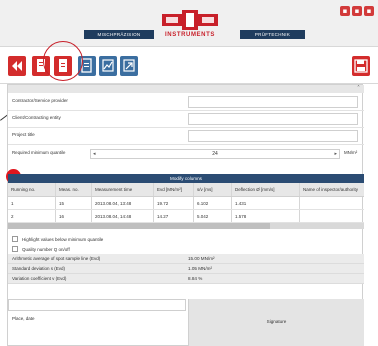  Describe the element at coordinates (213, 203) in the screenshot. I see `cell-sv: 6.102` at that location.